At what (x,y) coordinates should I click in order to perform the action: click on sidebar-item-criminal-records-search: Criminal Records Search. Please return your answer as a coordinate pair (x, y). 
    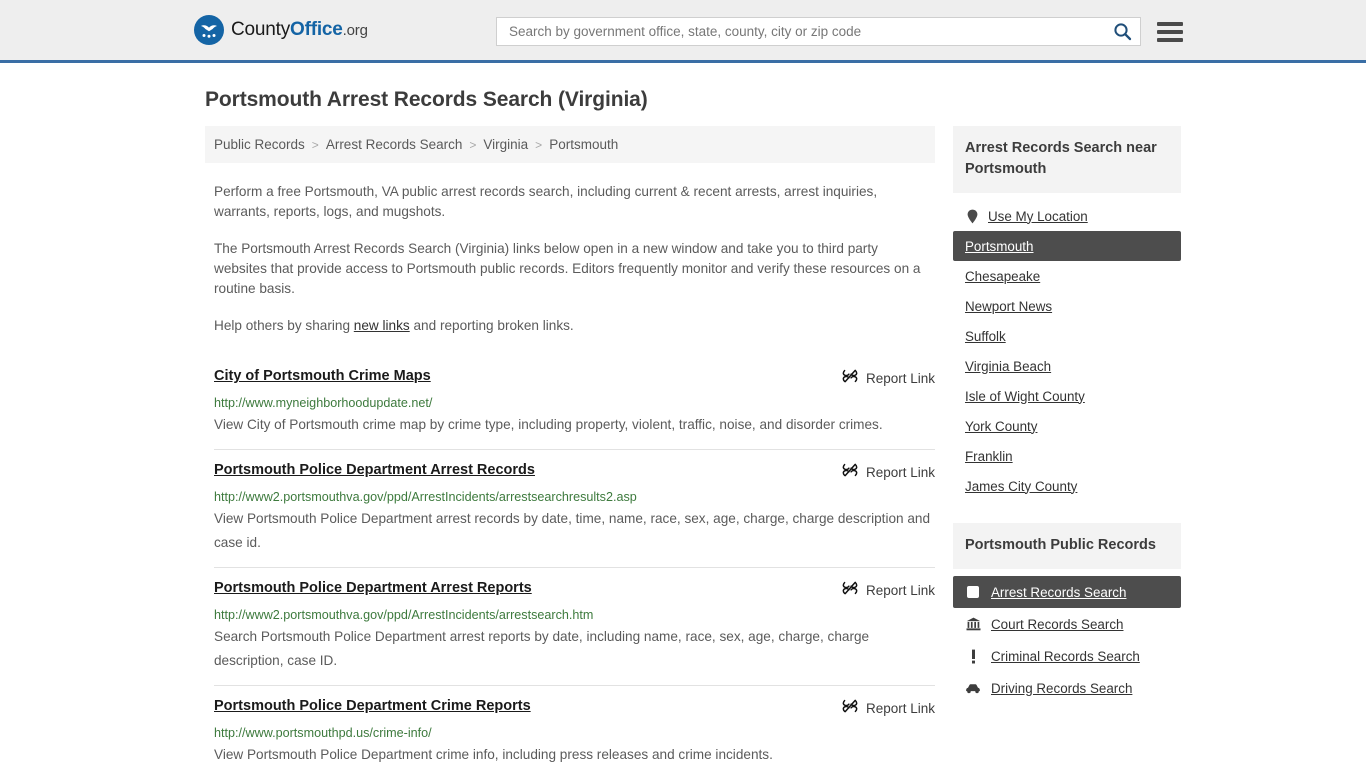
    Looking at the image, I should click on (1067, 656).